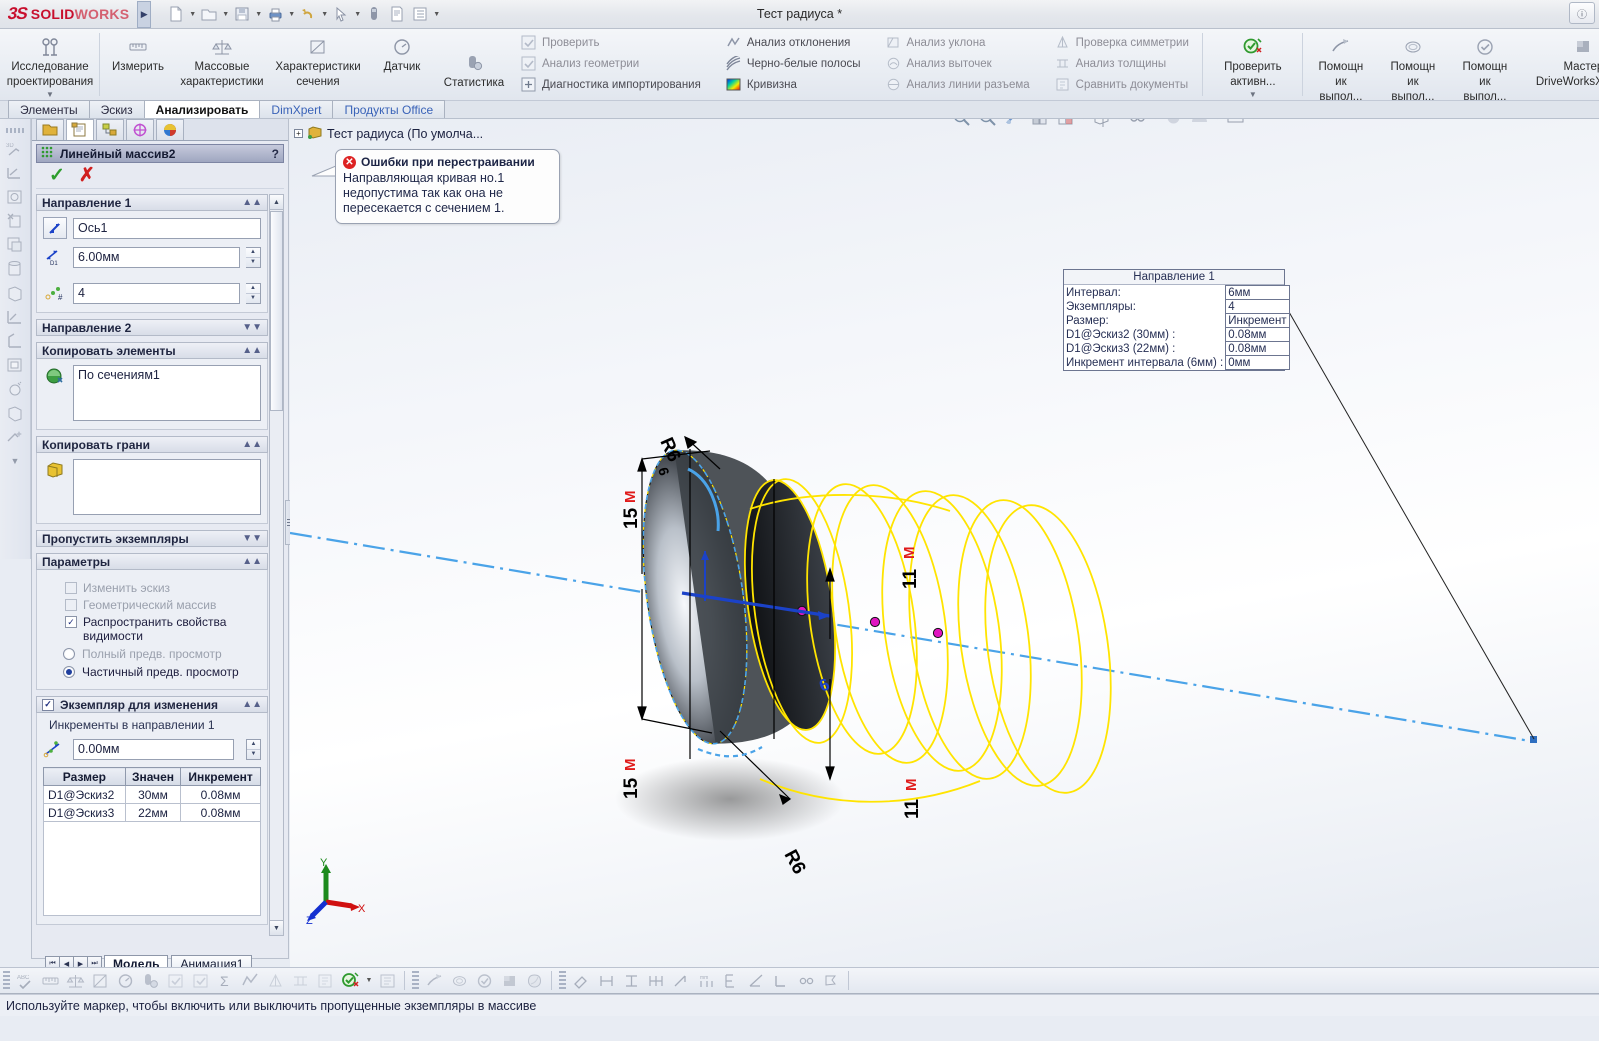  Describe the element at coordinates (162, 654) in the screenshot. I see `option-full-preview: Полный предв. просмотр` at that location.